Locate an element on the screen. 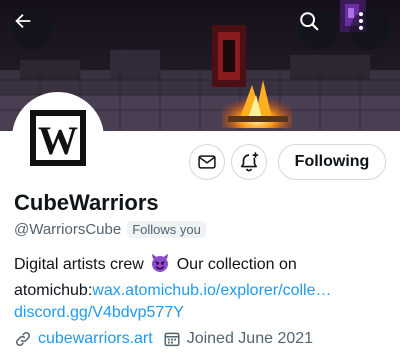 This screenshot has width=400, height=361. bio-line-3: discord.gg/V4bdvp577Y is located at coordinates (204, 313).